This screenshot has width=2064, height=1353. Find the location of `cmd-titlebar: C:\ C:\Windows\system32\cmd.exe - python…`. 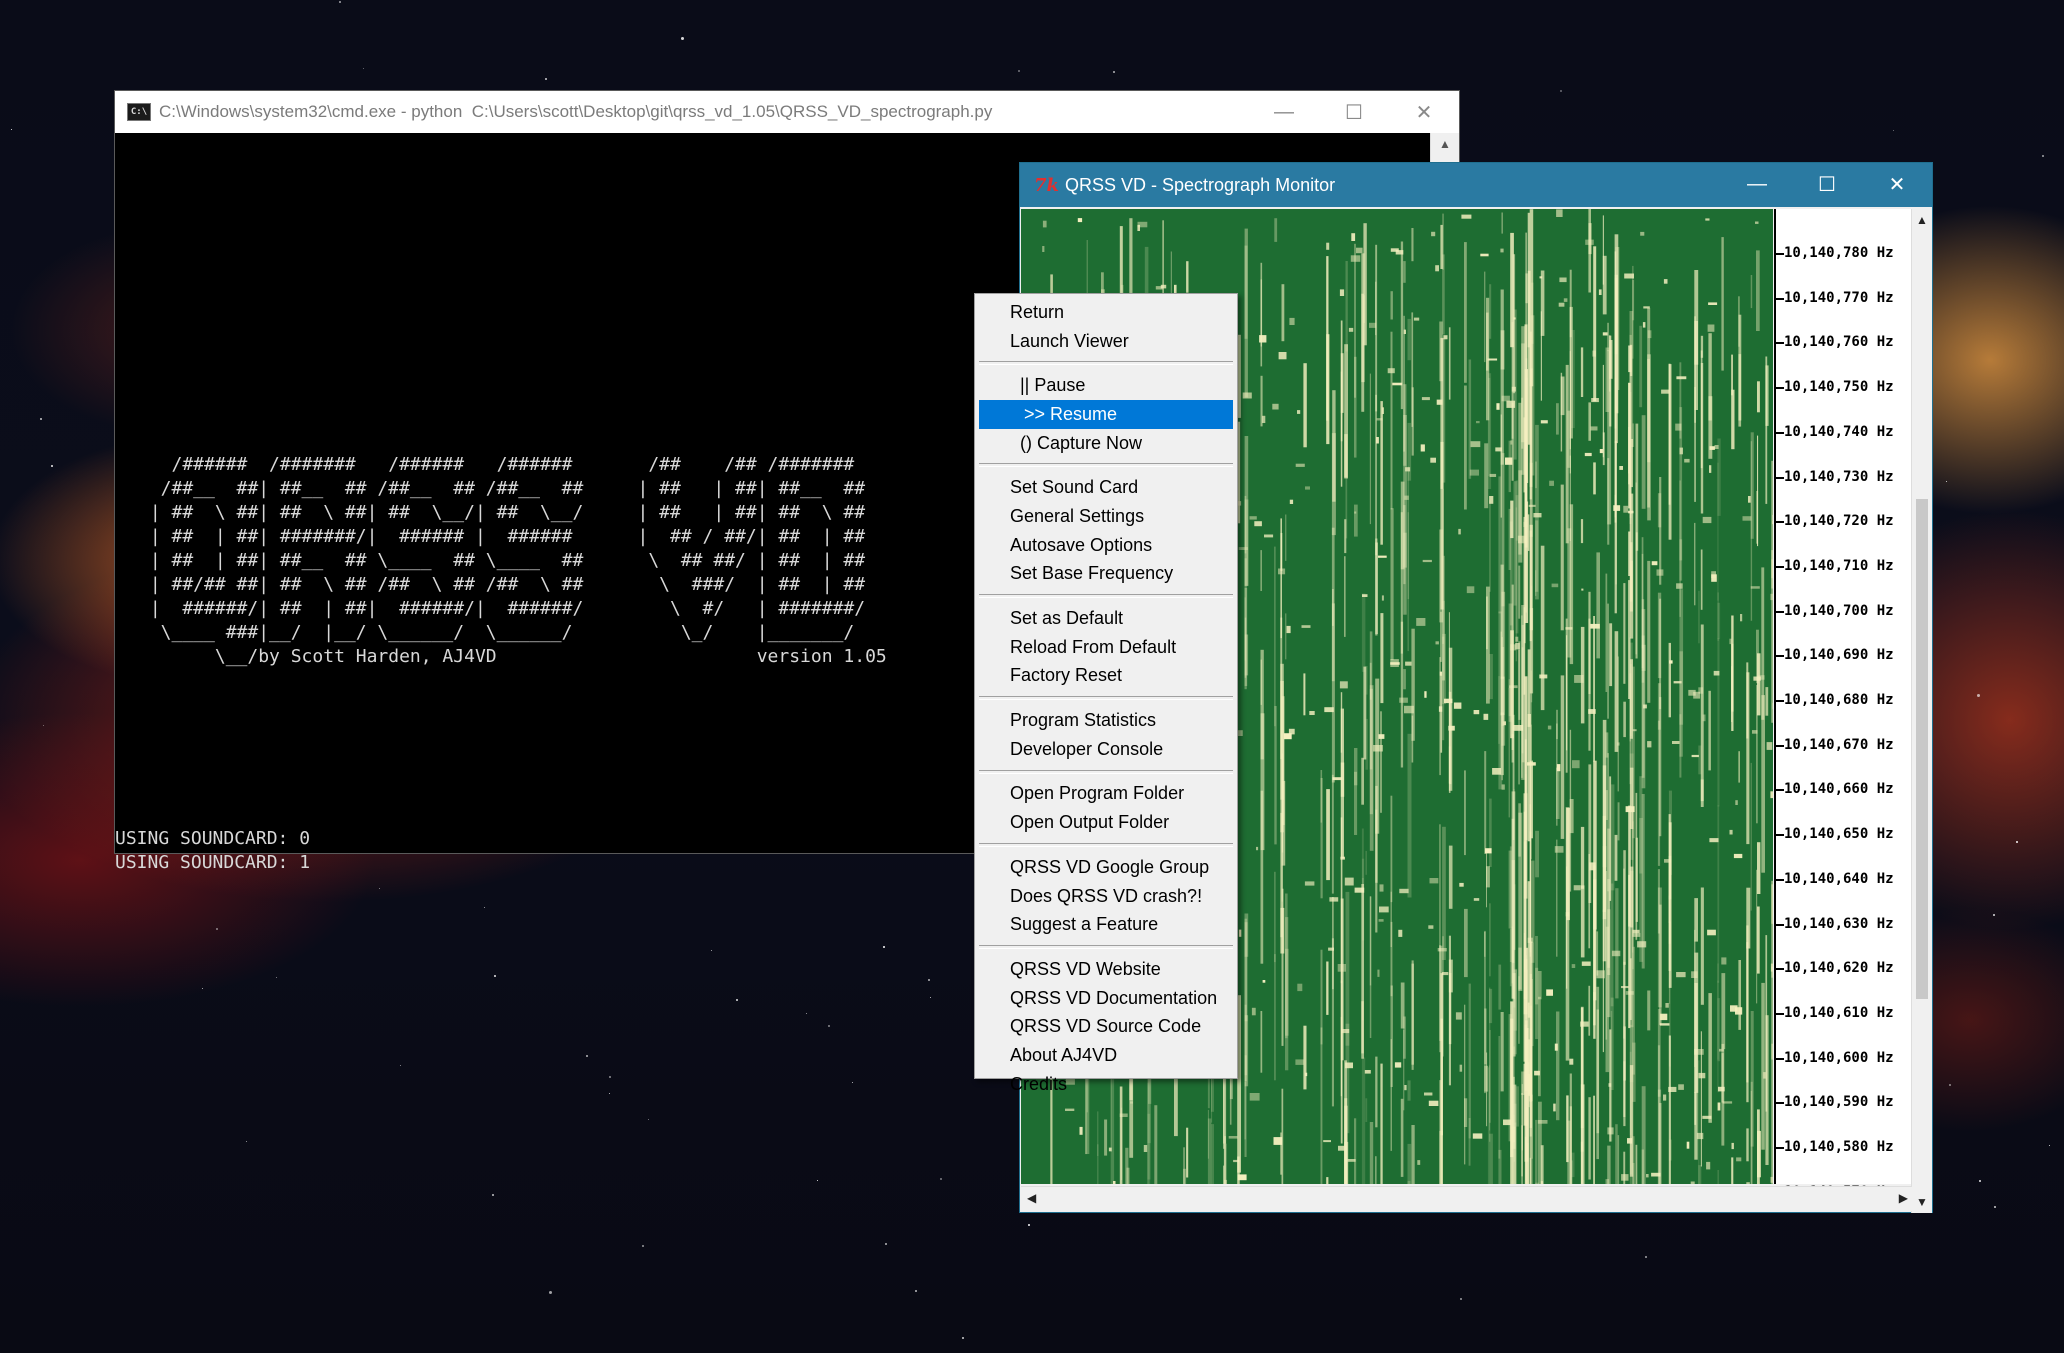

cmd-titlebar: C:\ C:\Windows\system32\cmd.exe - python… is located at coordinates (787, 112).